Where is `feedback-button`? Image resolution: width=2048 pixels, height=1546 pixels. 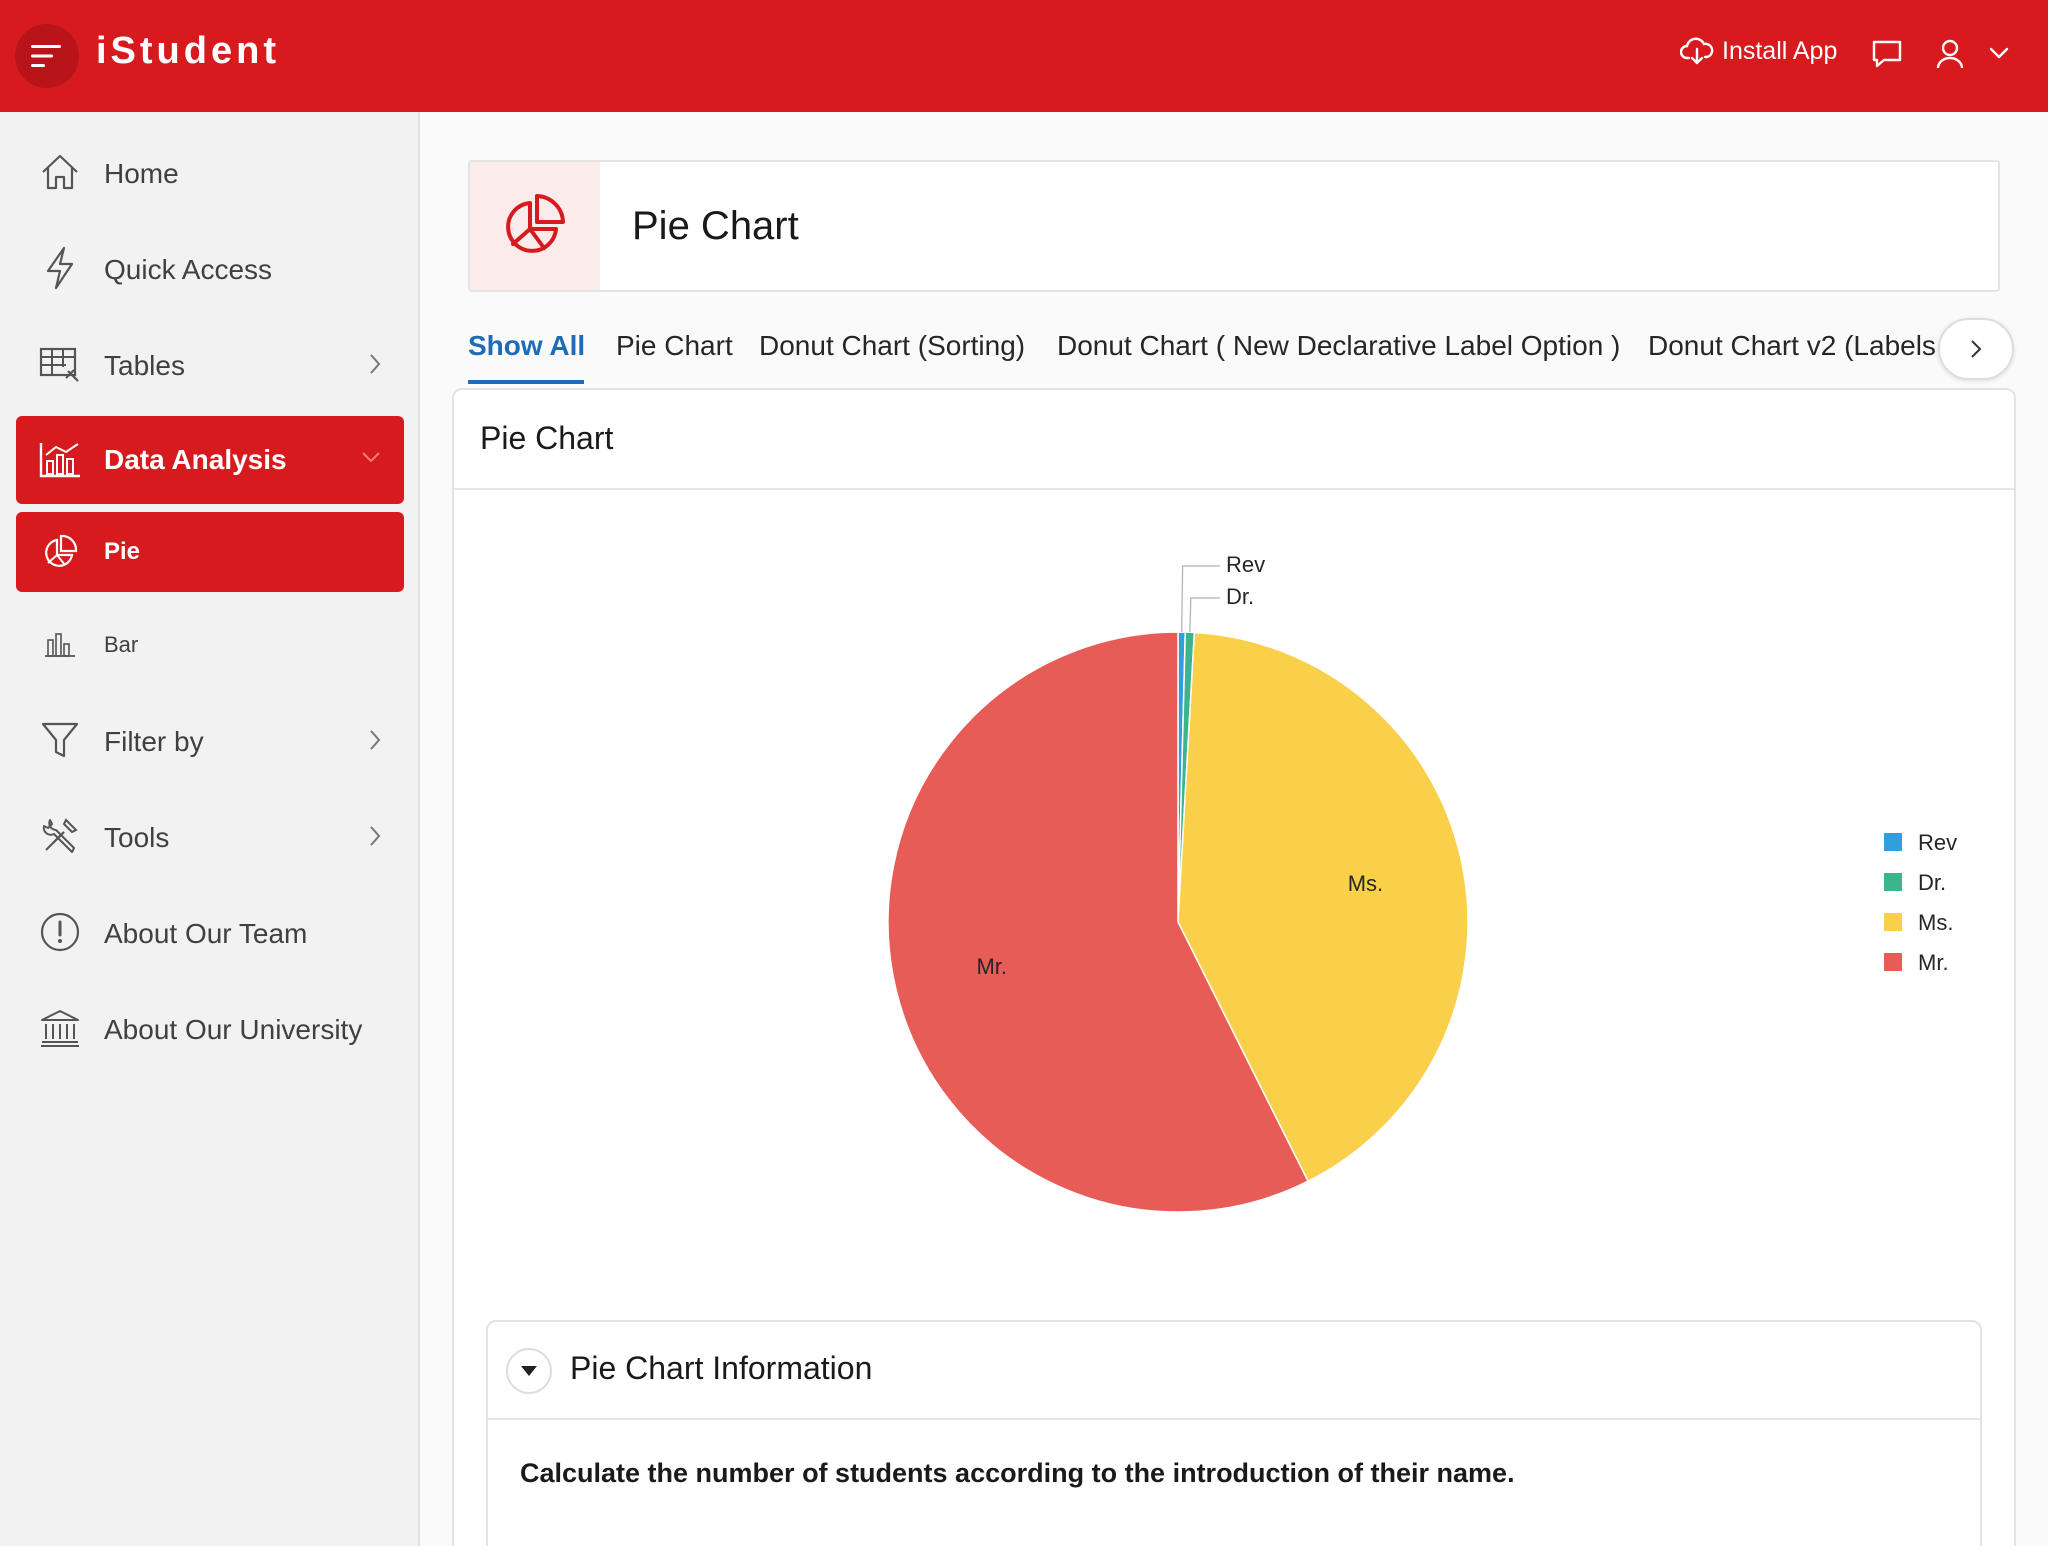
feedback-button is located at coordinates (1887, 56).